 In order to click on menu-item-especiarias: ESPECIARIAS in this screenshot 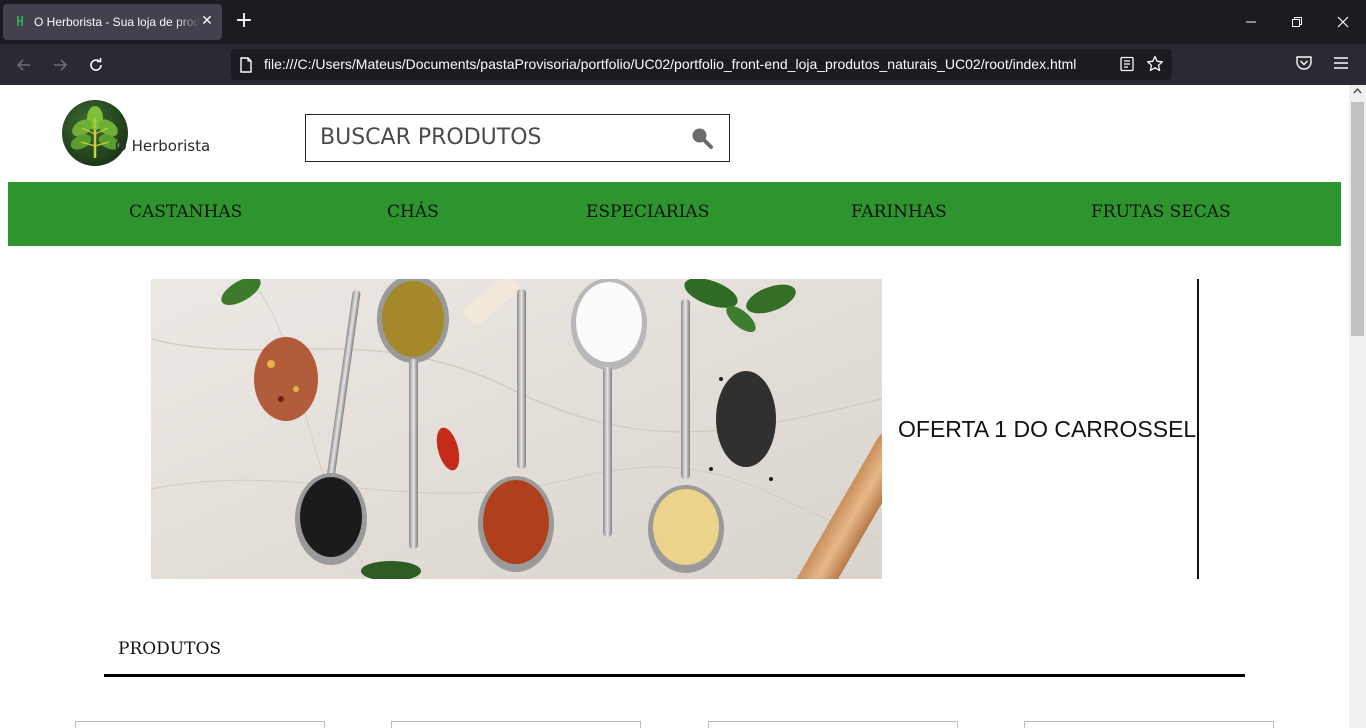, I will do `click(647, 212)`.